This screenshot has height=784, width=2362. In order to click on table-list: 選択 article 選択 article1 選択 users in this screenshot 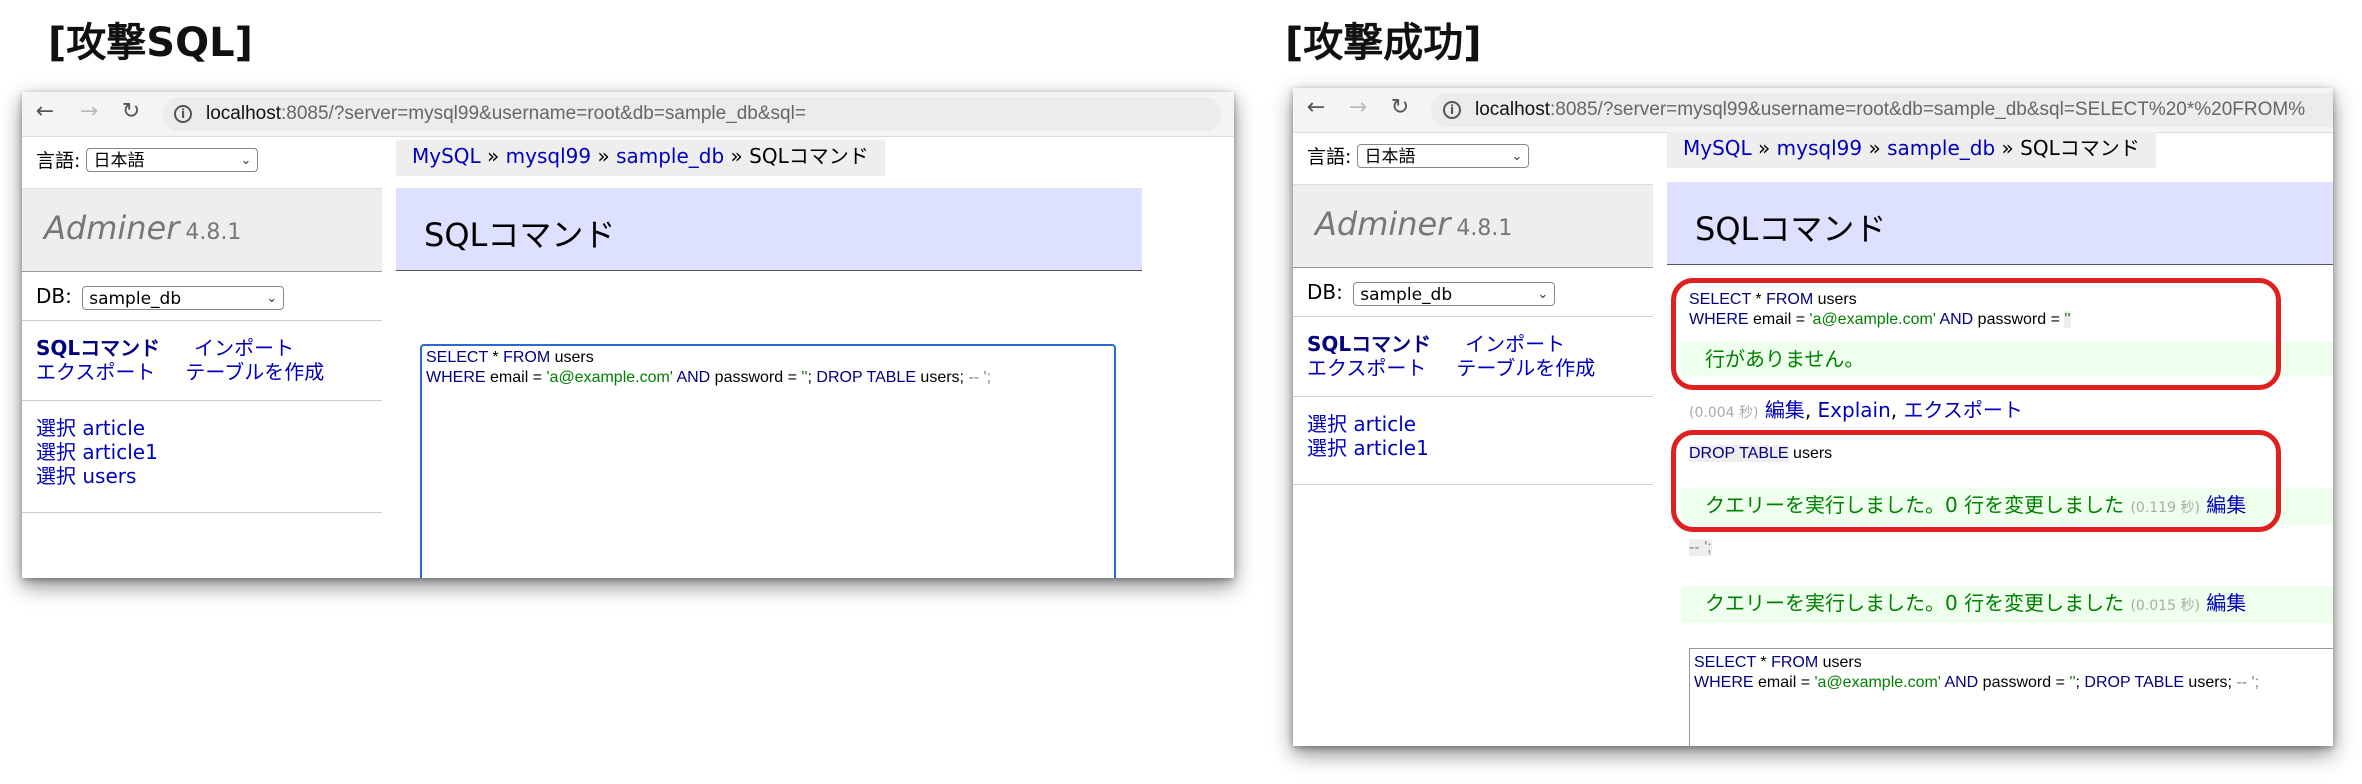, I will do `click(97, 452)`.